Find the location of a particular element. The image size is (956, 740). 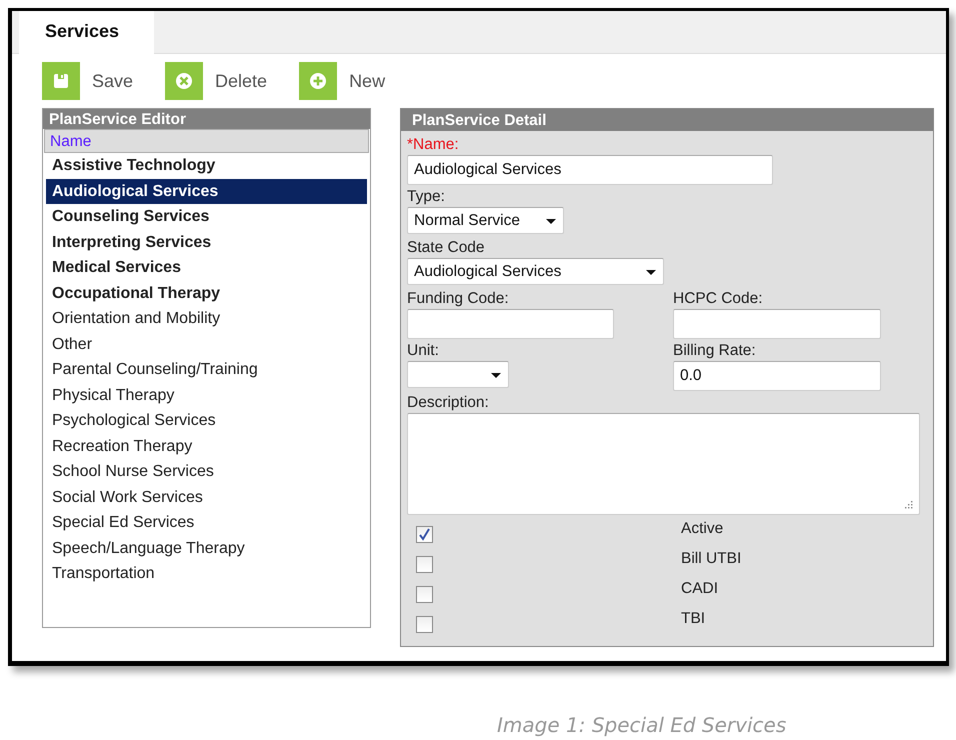

checkbox-label: TBI is located at coordinates (693, 619).